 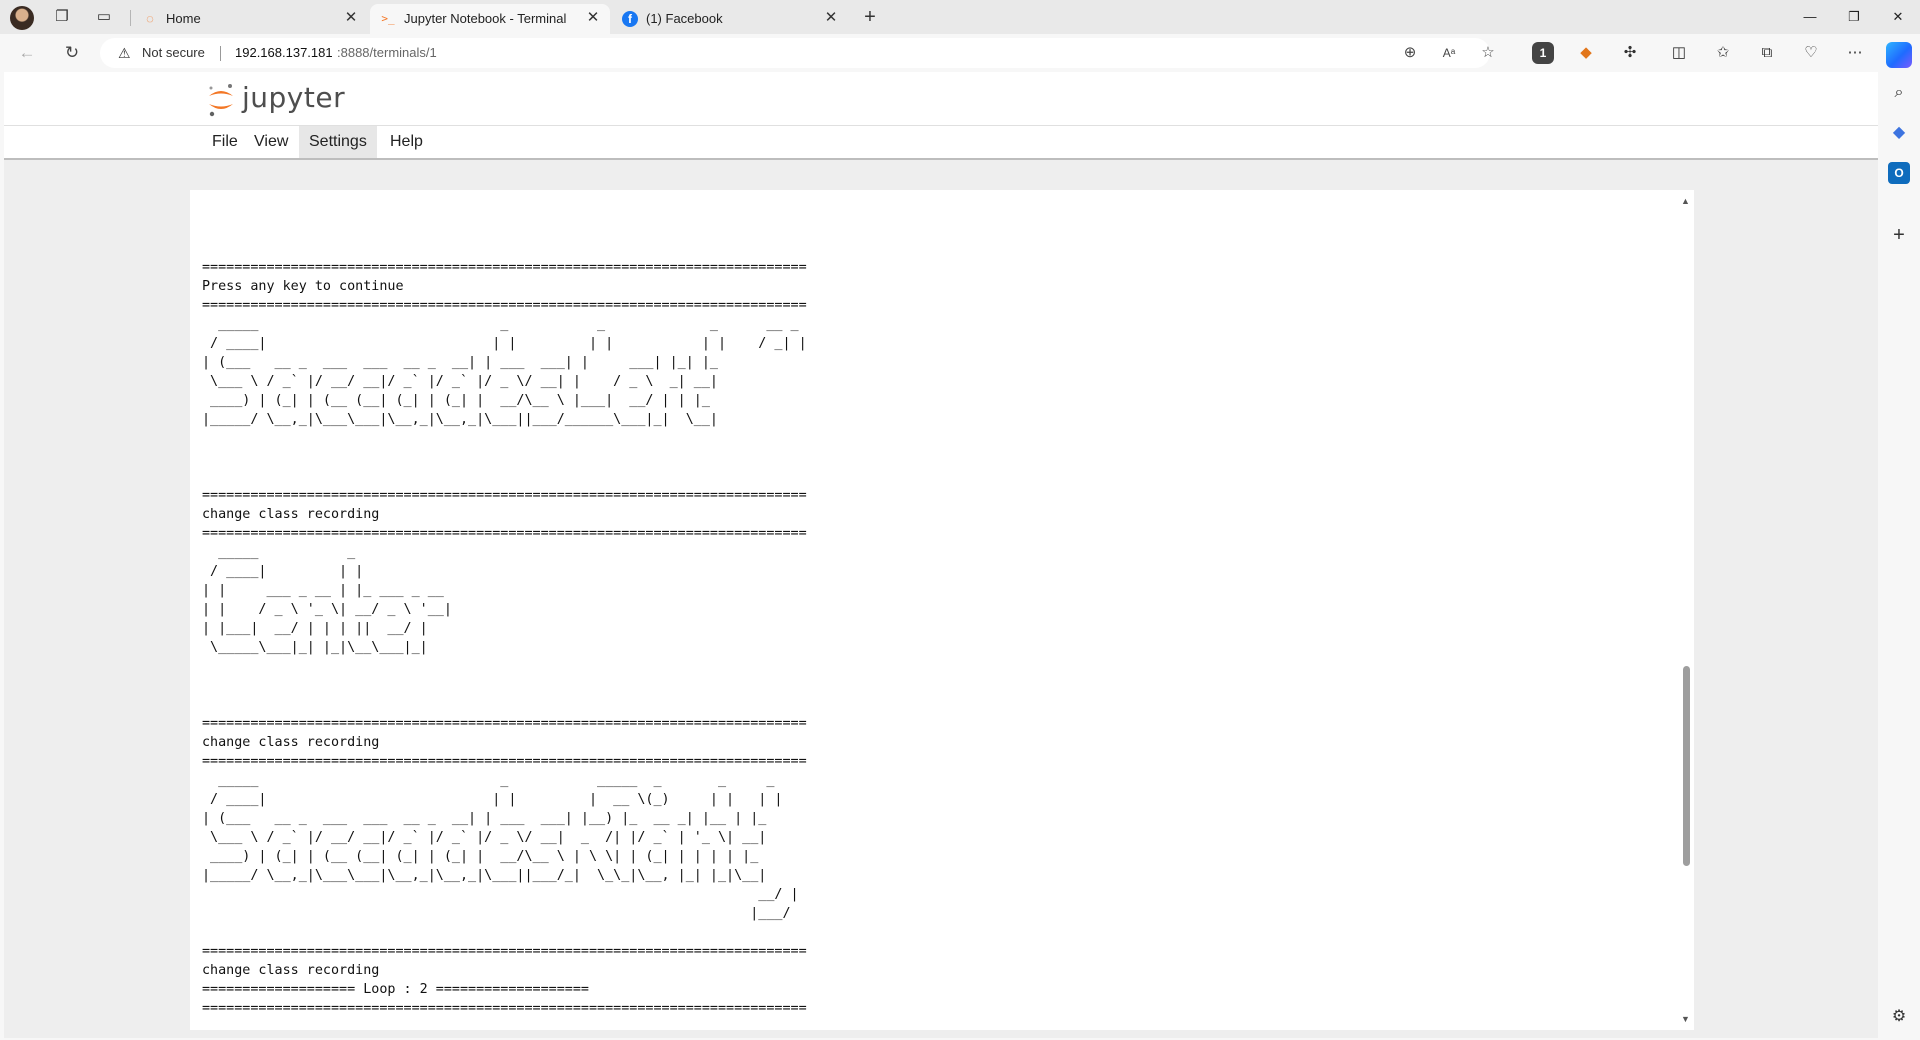 What do you see at coordinates (1855, 53) in the screenshot?
I see `more-menu-icon: ⋯` at bounding box center [1855, 53].